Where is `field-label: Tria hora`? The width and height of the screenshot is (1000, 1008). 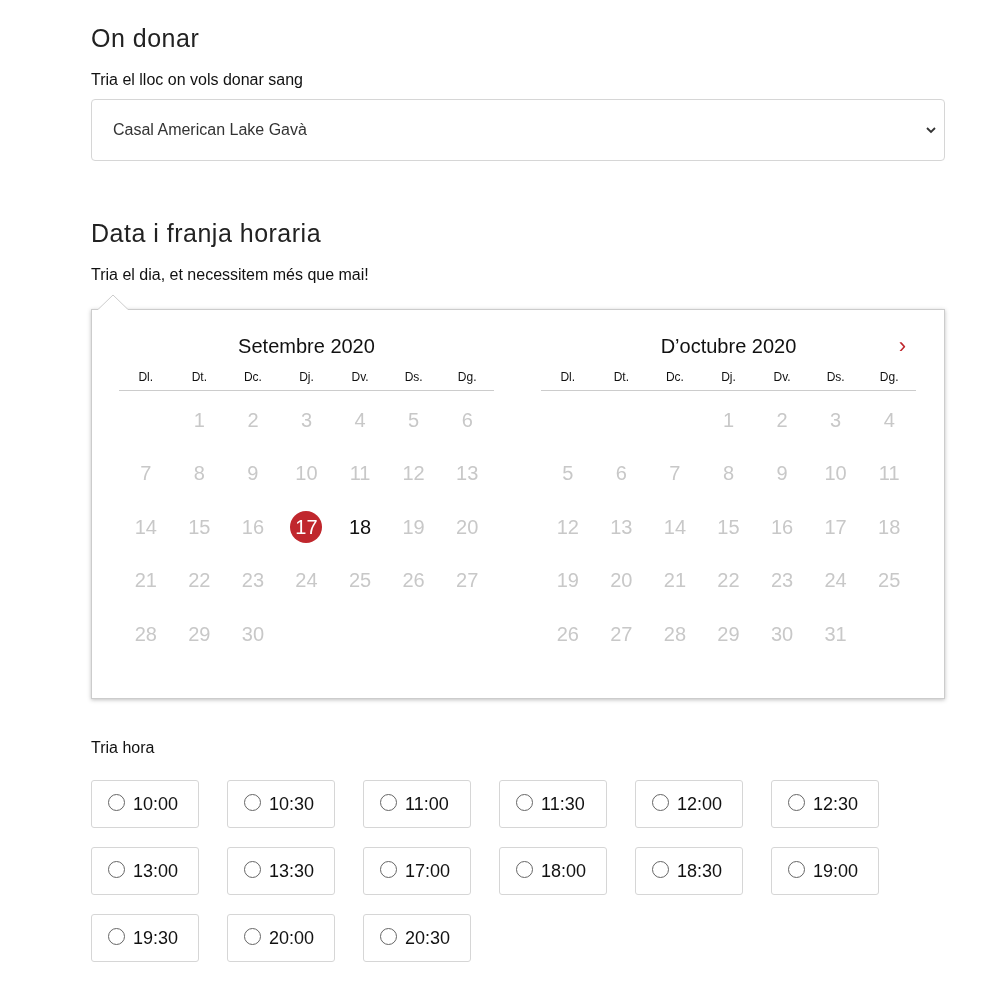
field-label: Tria hora is located at coordinates (123, 748).